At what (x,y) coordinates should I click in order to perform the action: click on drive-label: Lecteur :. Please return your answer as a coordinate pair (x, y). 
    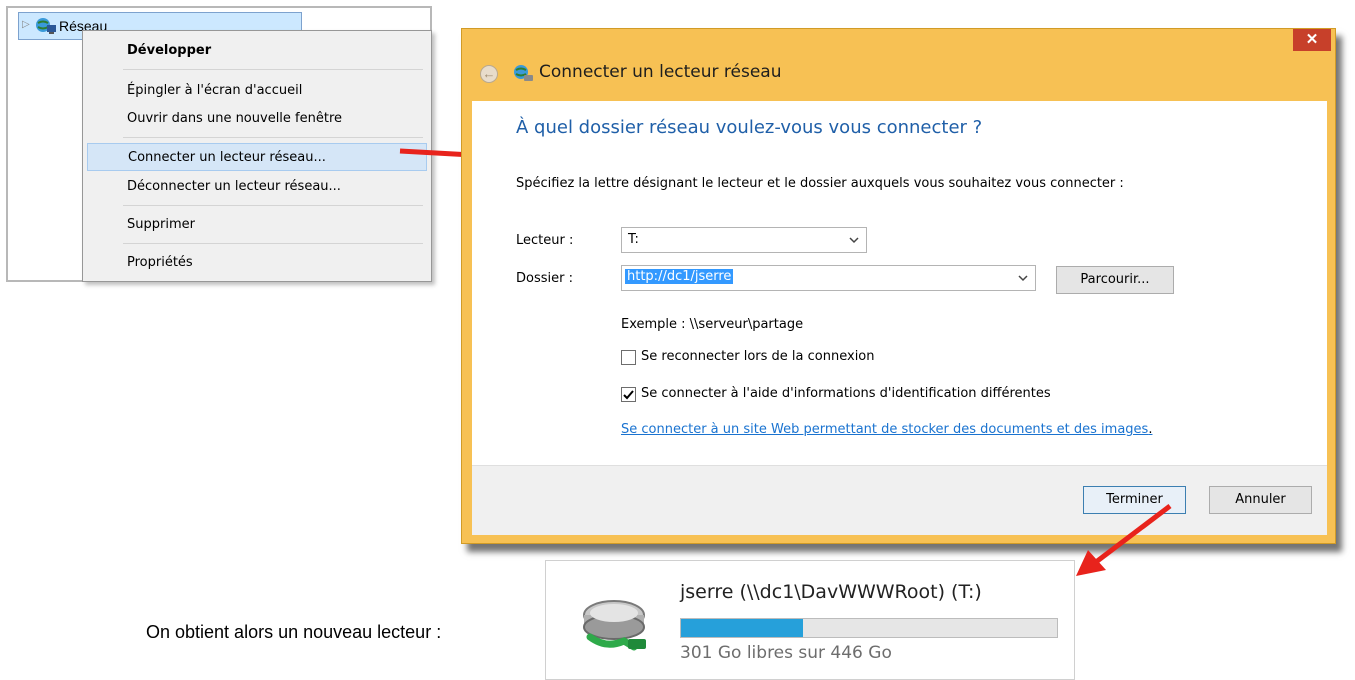
    Looking at the image, I should click on (545, 240).